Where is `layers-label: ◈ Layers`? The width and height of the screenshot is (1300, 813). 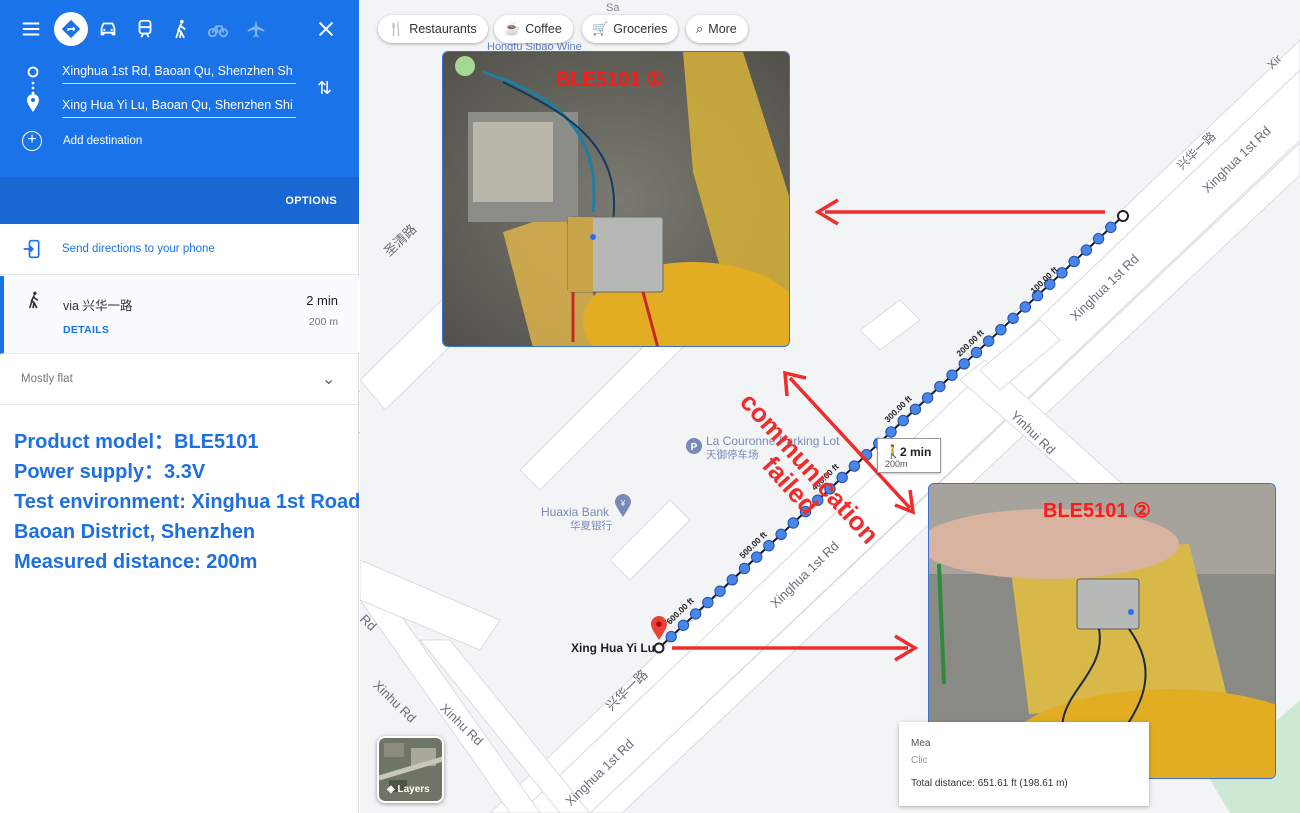
layers-label: ◈ Layers is located at coordinates (408, 789).